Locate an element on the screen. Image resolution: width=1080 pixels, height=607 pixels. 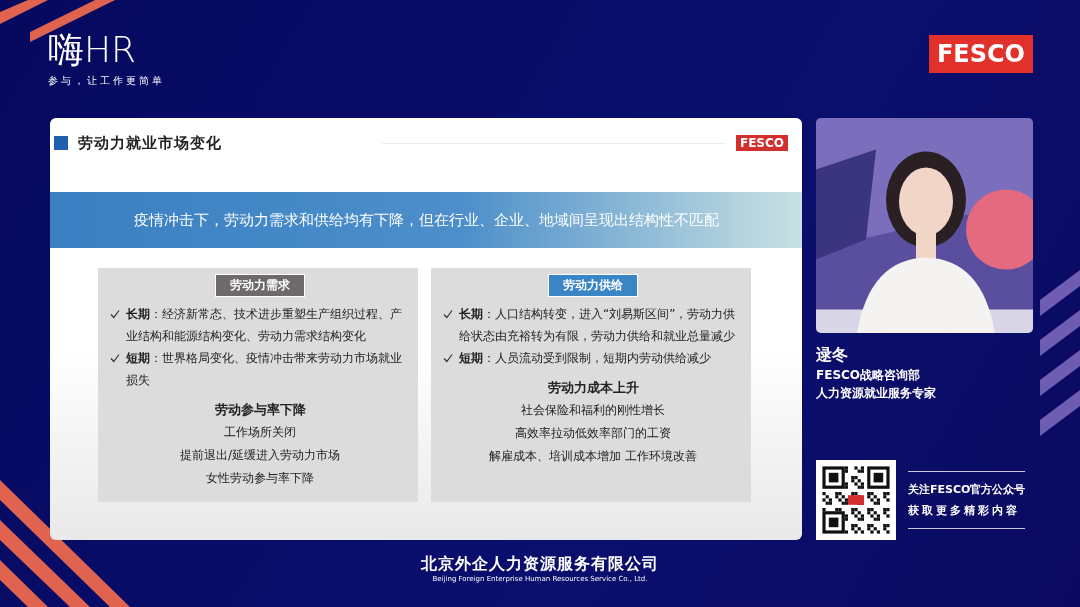
panel-subheading: 劳动力成本上升 is located at coordinates (593, 388).